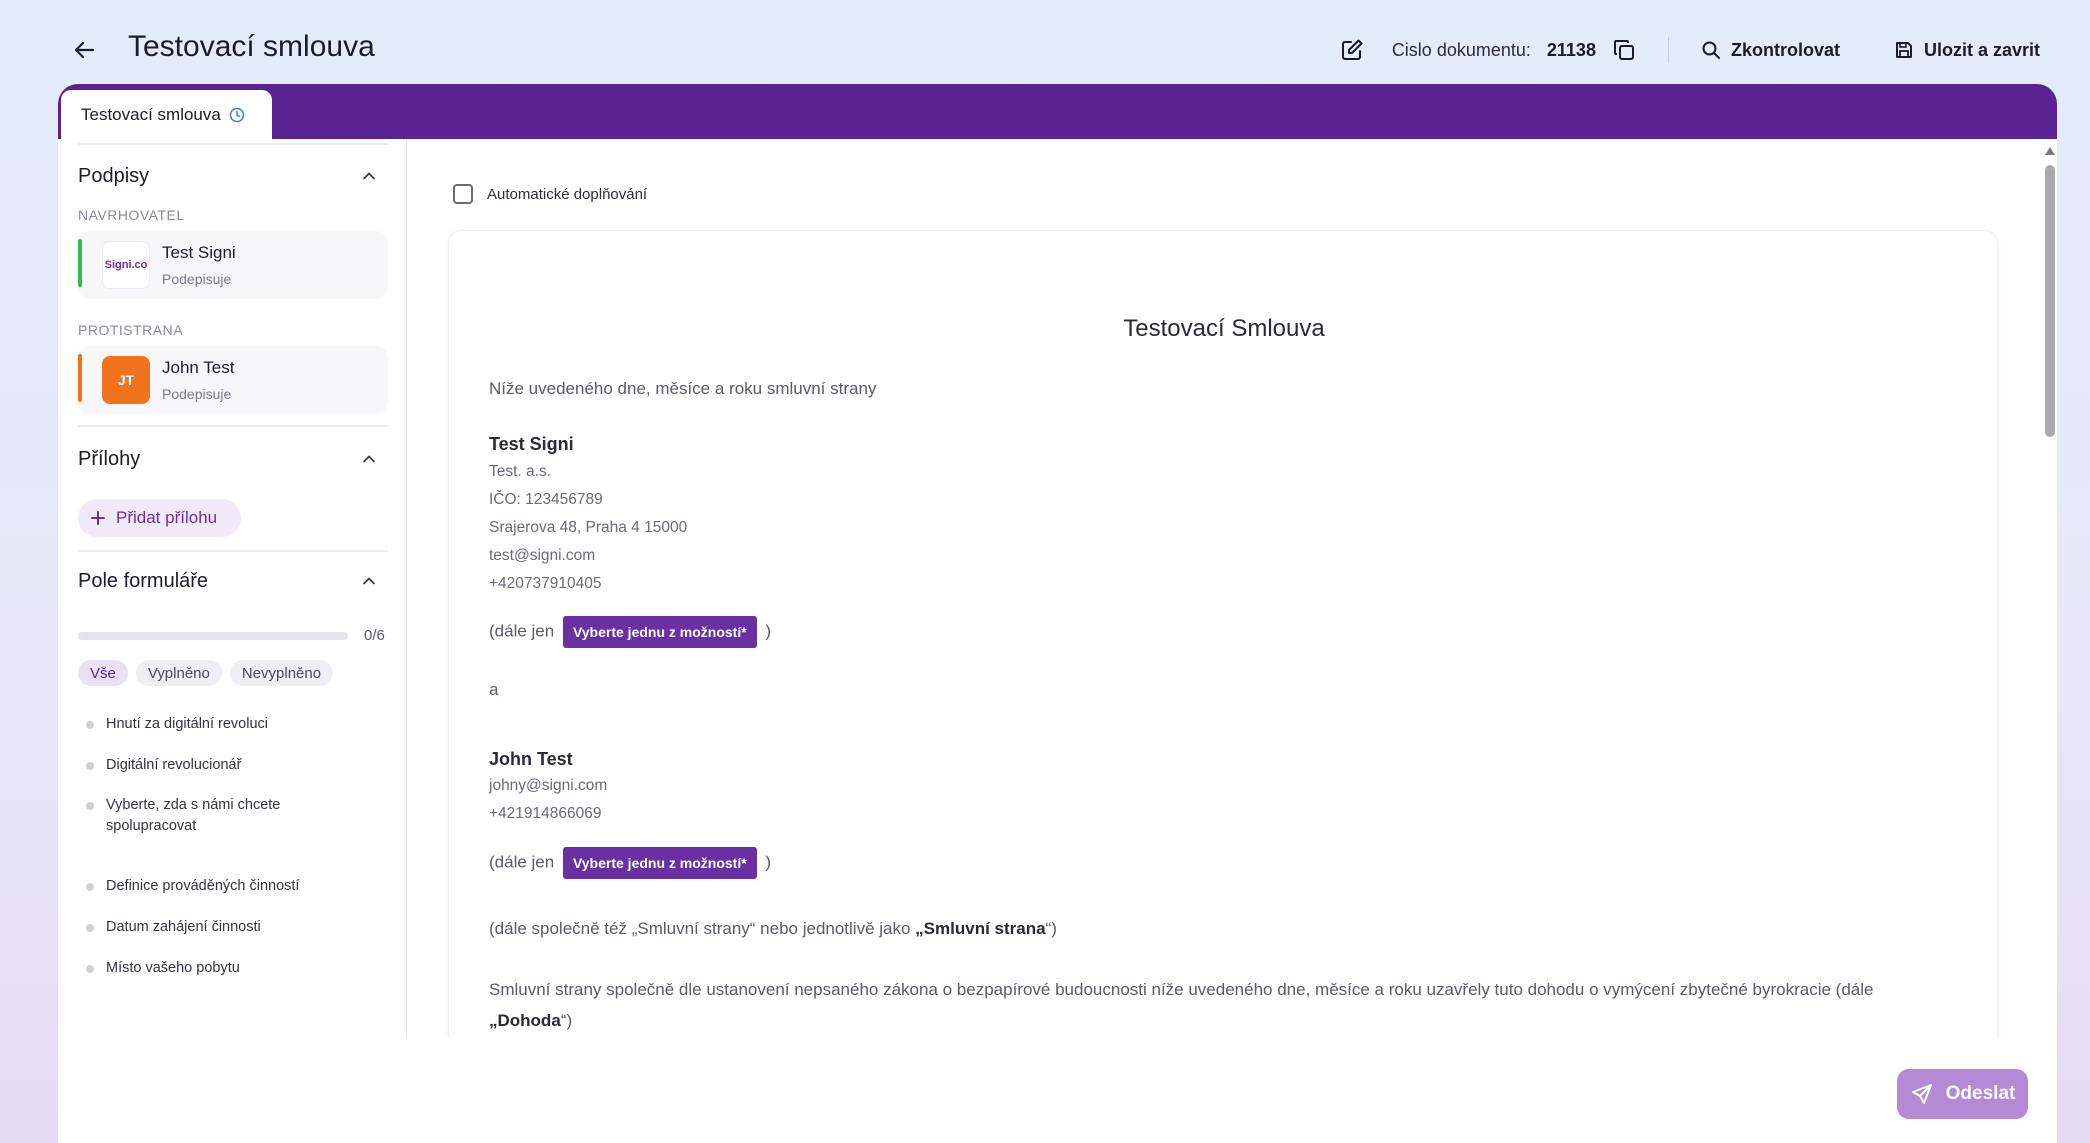  I want to click on page-title: Testovací smlouva, so click(251, 46).